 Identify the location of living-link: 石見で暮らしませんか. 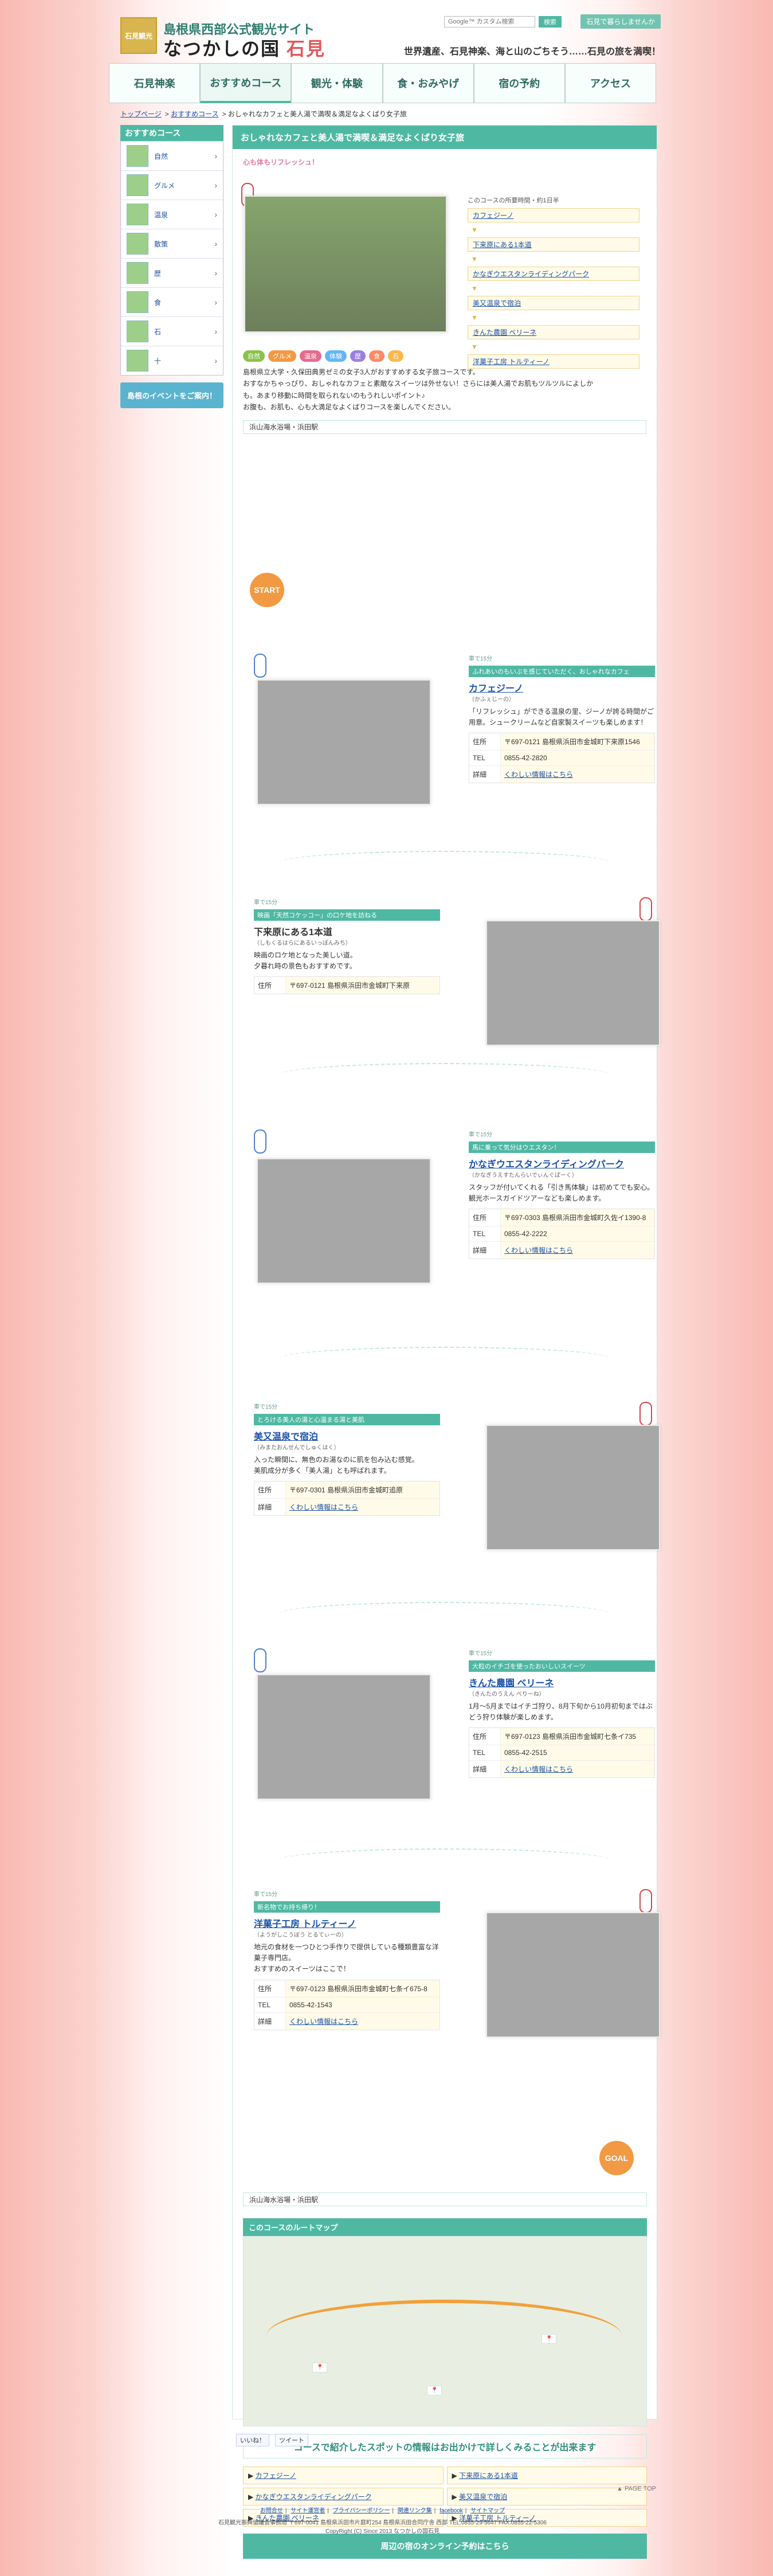
(620, 21).